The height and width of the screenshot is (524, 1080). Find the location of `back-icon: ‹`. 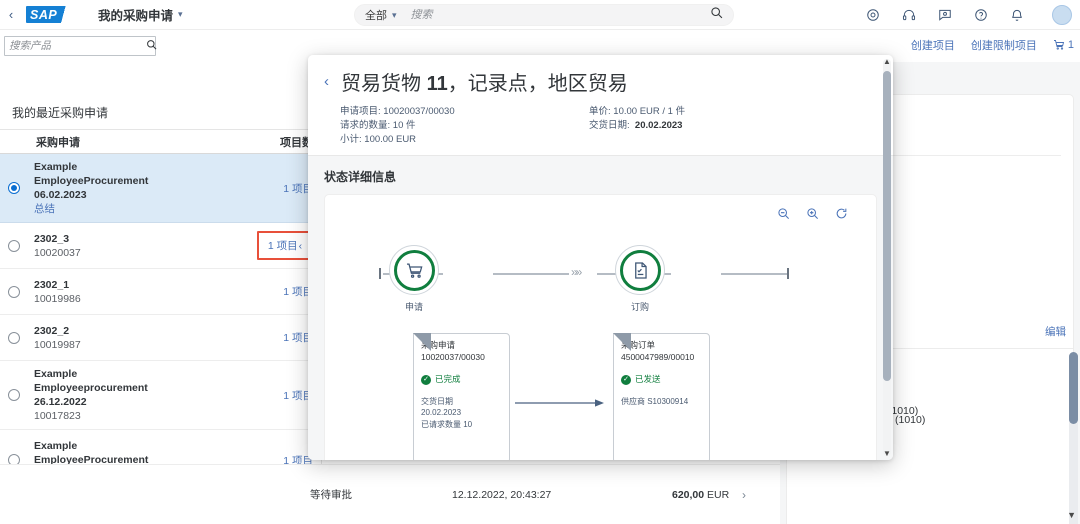

back-icon: ‹ is located at coordinates (11, 14).